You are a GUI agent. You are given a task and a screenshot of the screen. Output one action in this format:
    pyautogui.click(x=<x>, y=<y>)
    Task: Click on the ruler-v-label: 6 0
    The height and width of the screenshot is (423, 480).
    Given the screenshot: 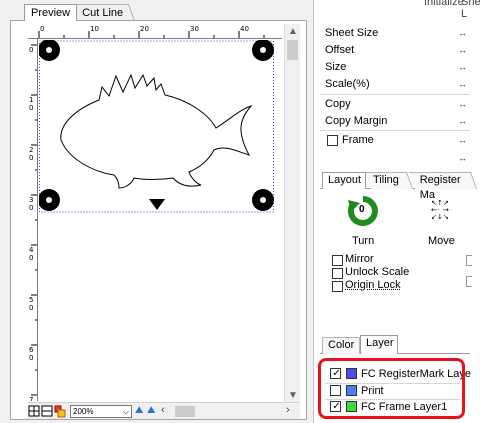 What is the action you would take?
    pyautogui.click(x=31, y=354)
    